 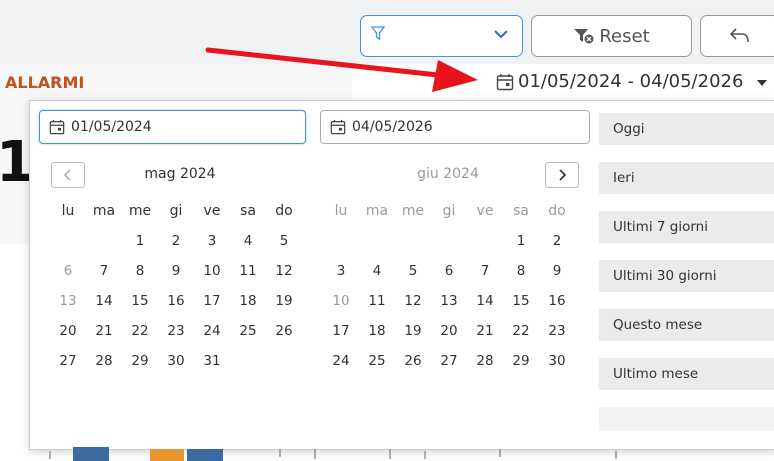 What do you see at coordinates (441, 36) in the screenshot?
I see `filter-select` at bounding box center [441, 36].